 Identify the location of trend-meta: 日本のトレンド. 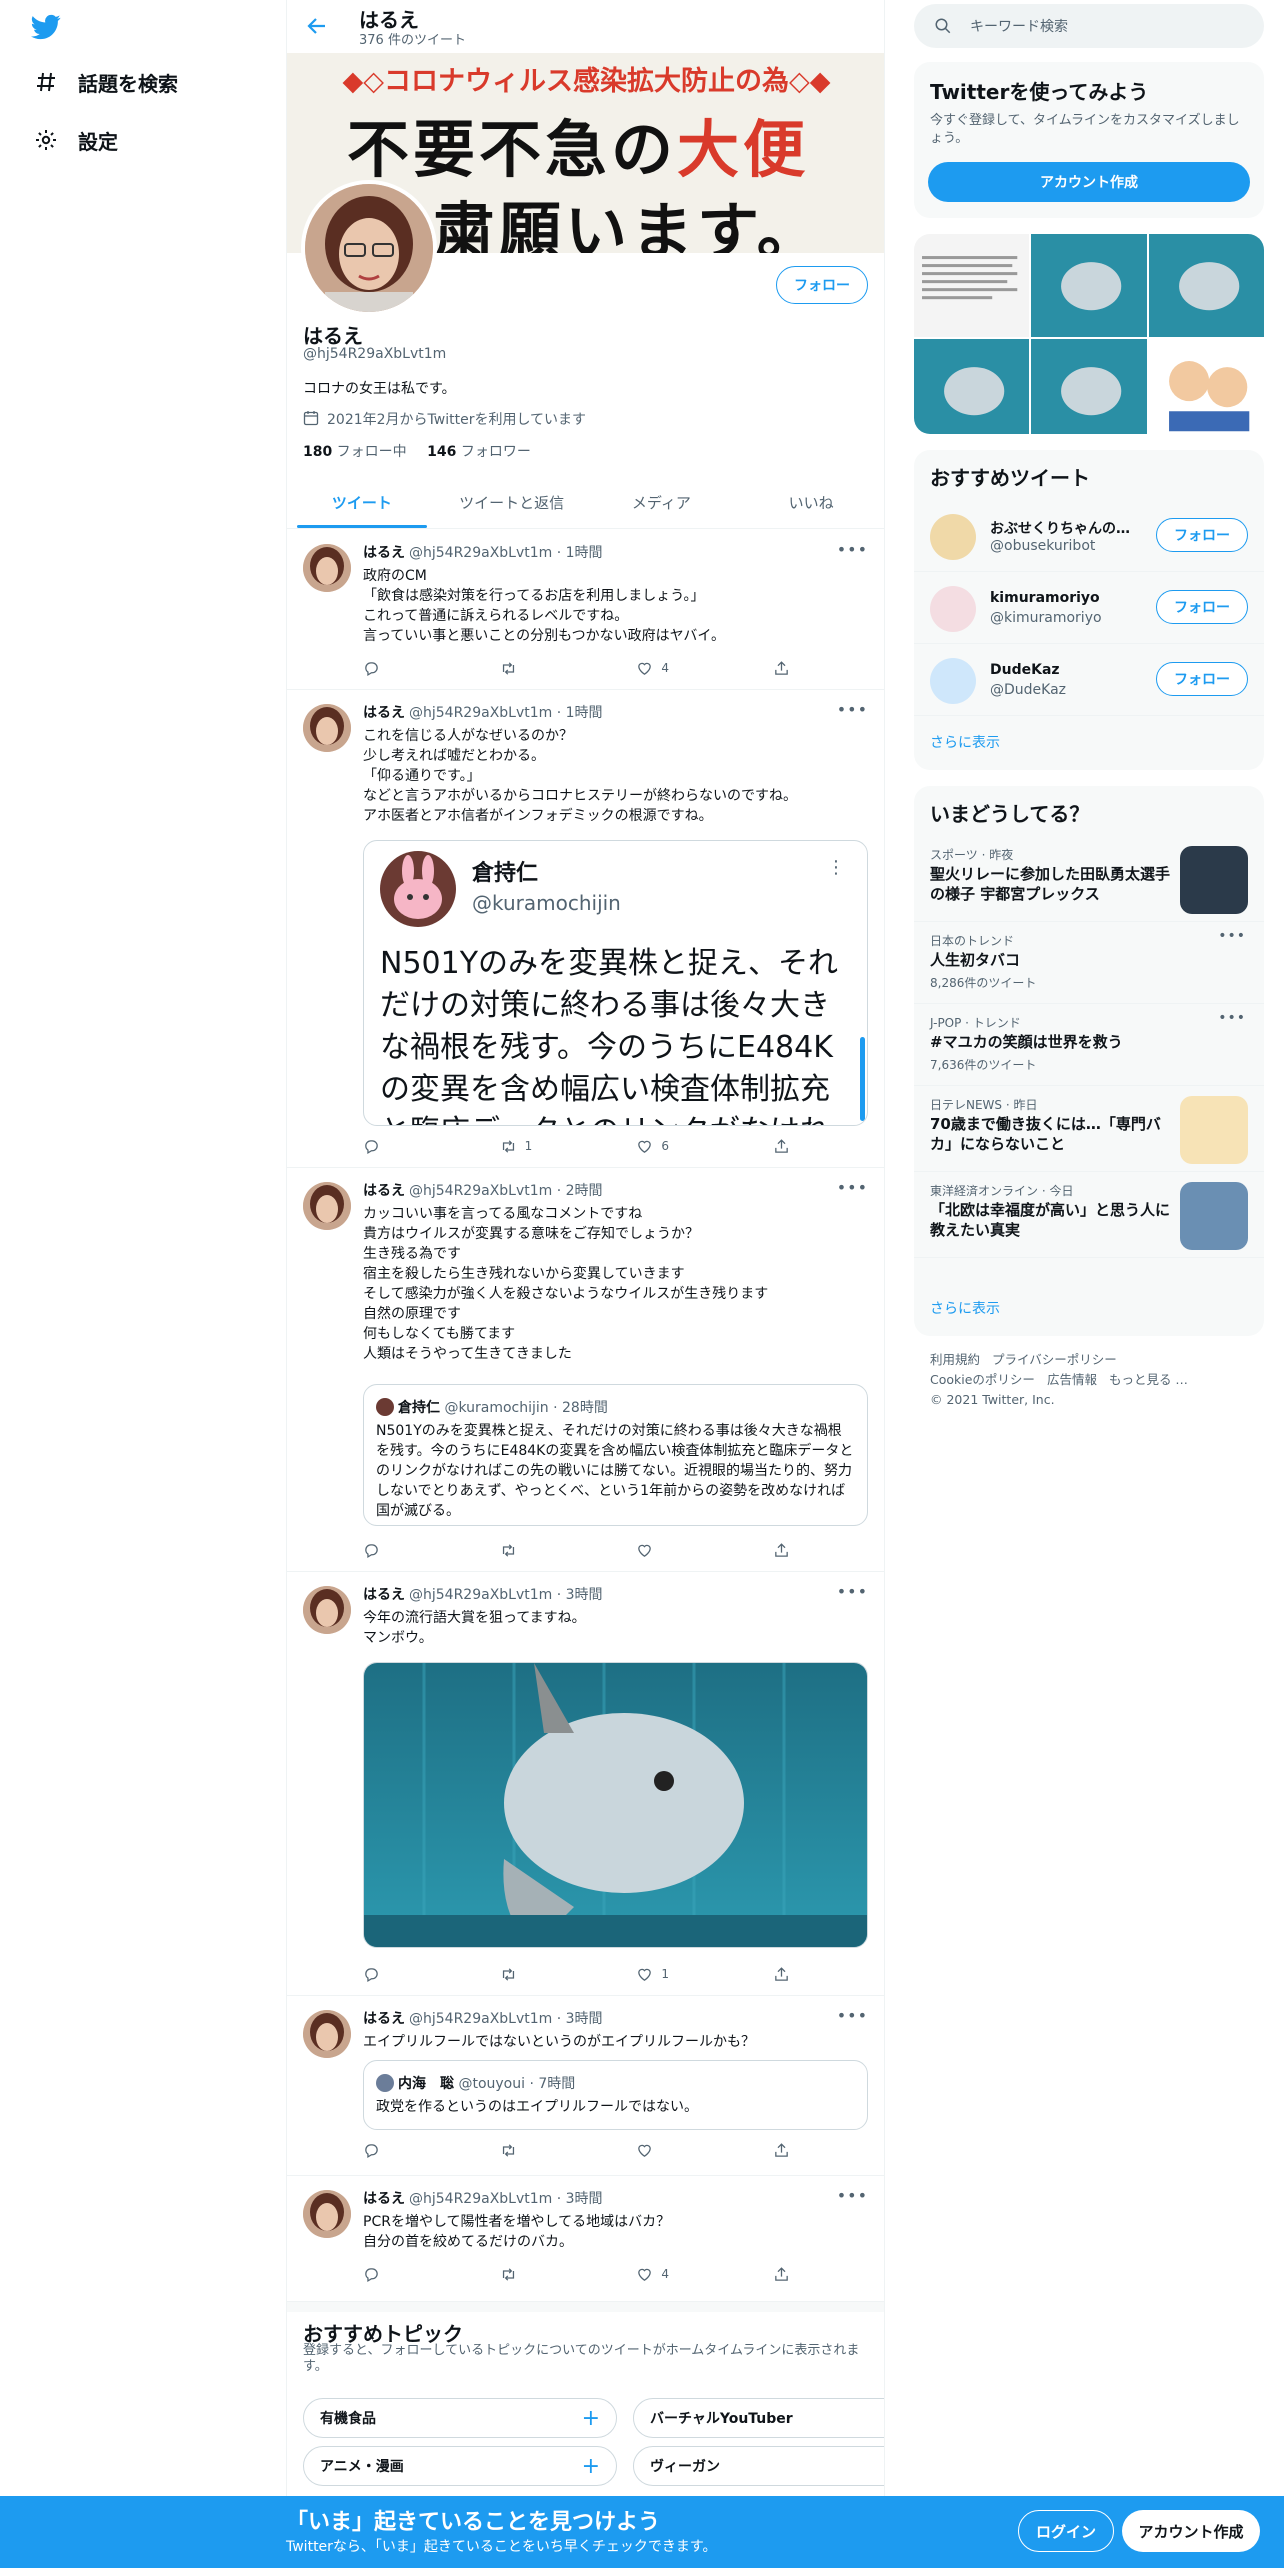
(972, 941).